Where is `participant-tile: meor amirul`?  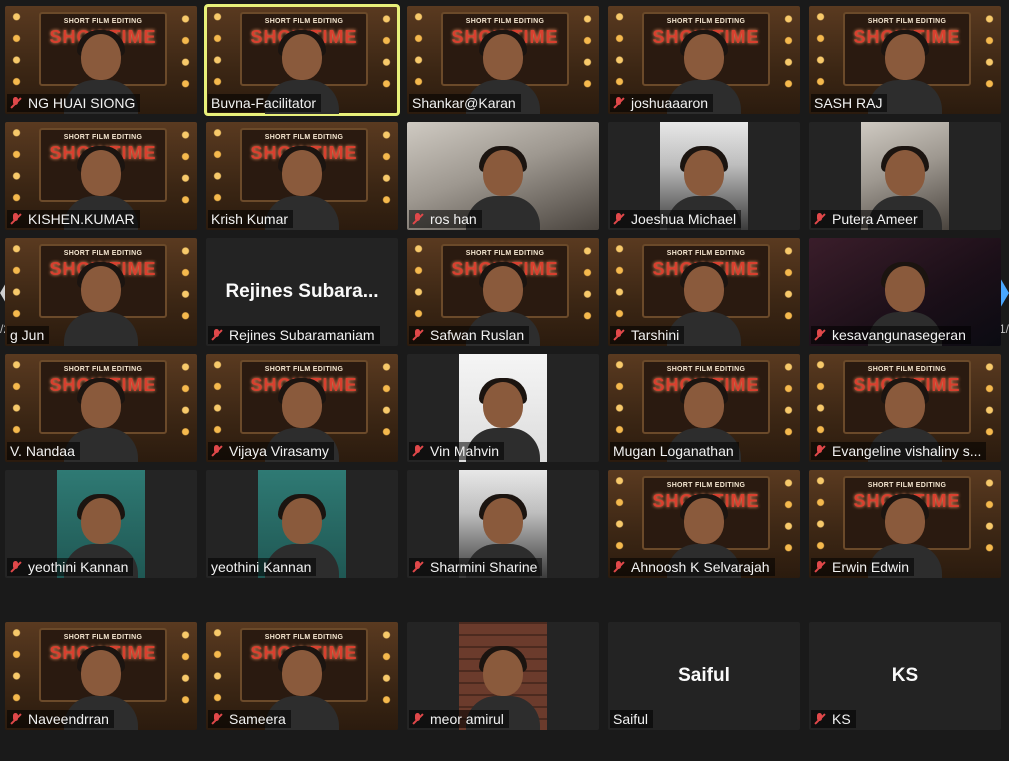 participant-tile: meor amirul is located at coordinates (503, 676).